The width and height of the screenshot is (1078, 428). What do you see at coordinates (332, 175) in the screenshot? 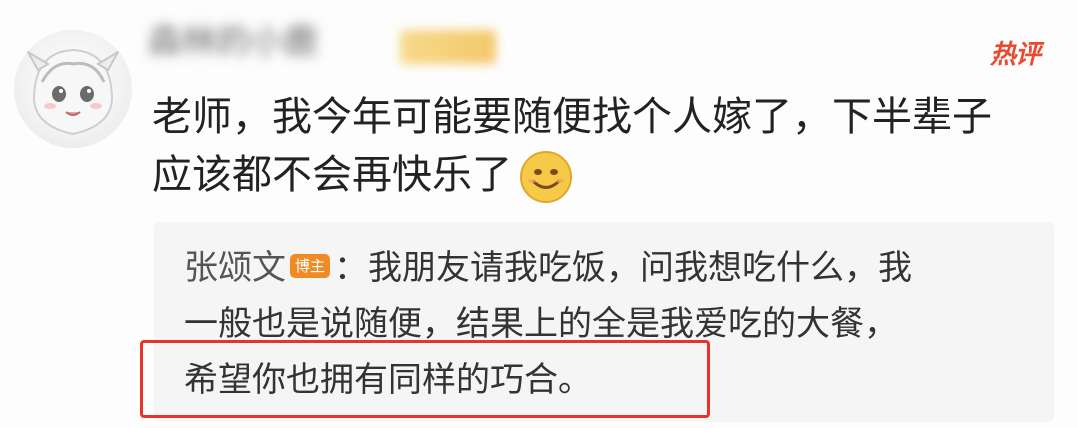
I see `comment-line-text: 应该都不会再快乐了` at bounding box center [332, 175].